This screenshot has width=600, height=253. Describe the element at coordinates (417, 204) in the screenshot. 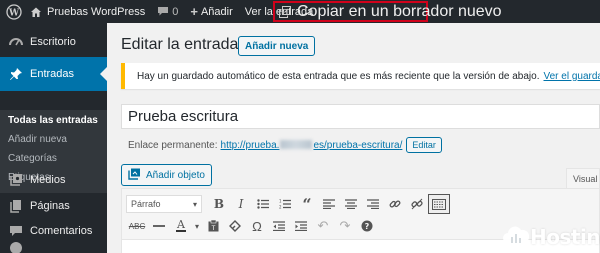

I see `unlink-icon` at that location.